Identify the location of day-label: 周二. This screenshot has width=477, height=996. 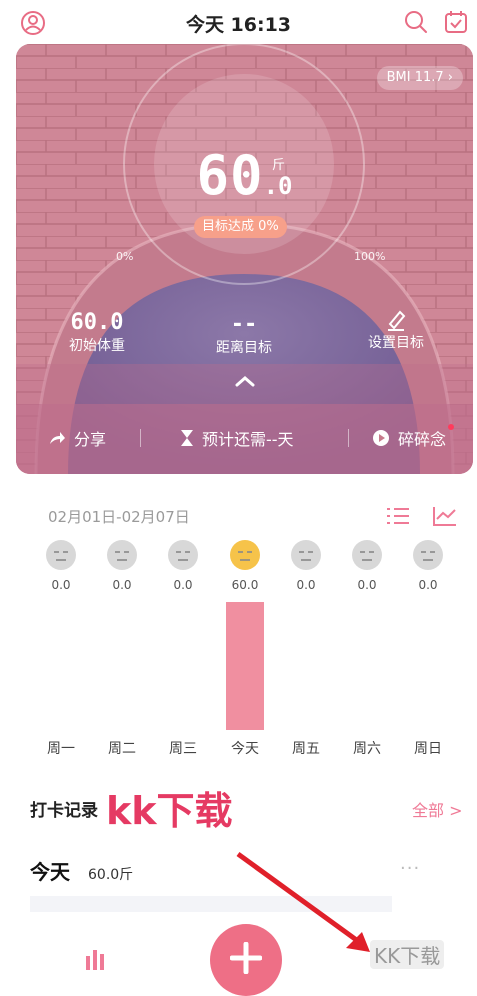
(122, 749).